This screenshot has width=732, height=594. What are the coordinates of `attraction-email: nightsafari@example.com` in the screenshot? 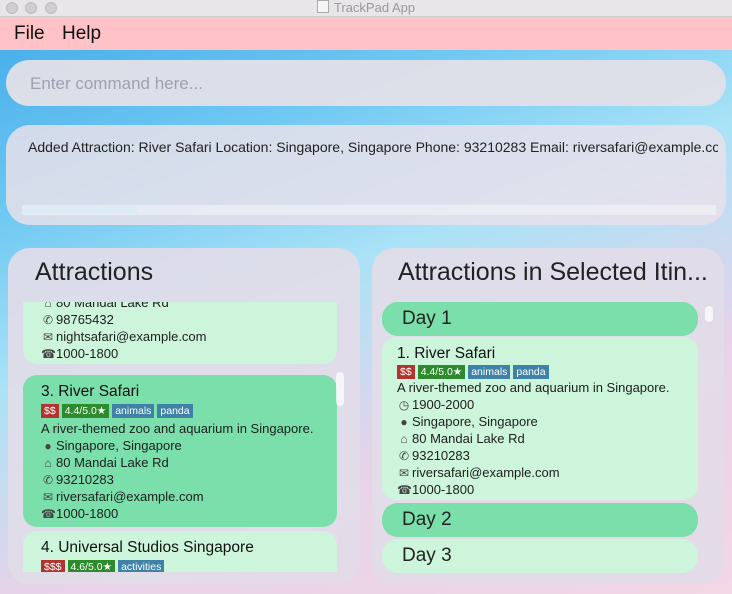 It's located at (131, 336).